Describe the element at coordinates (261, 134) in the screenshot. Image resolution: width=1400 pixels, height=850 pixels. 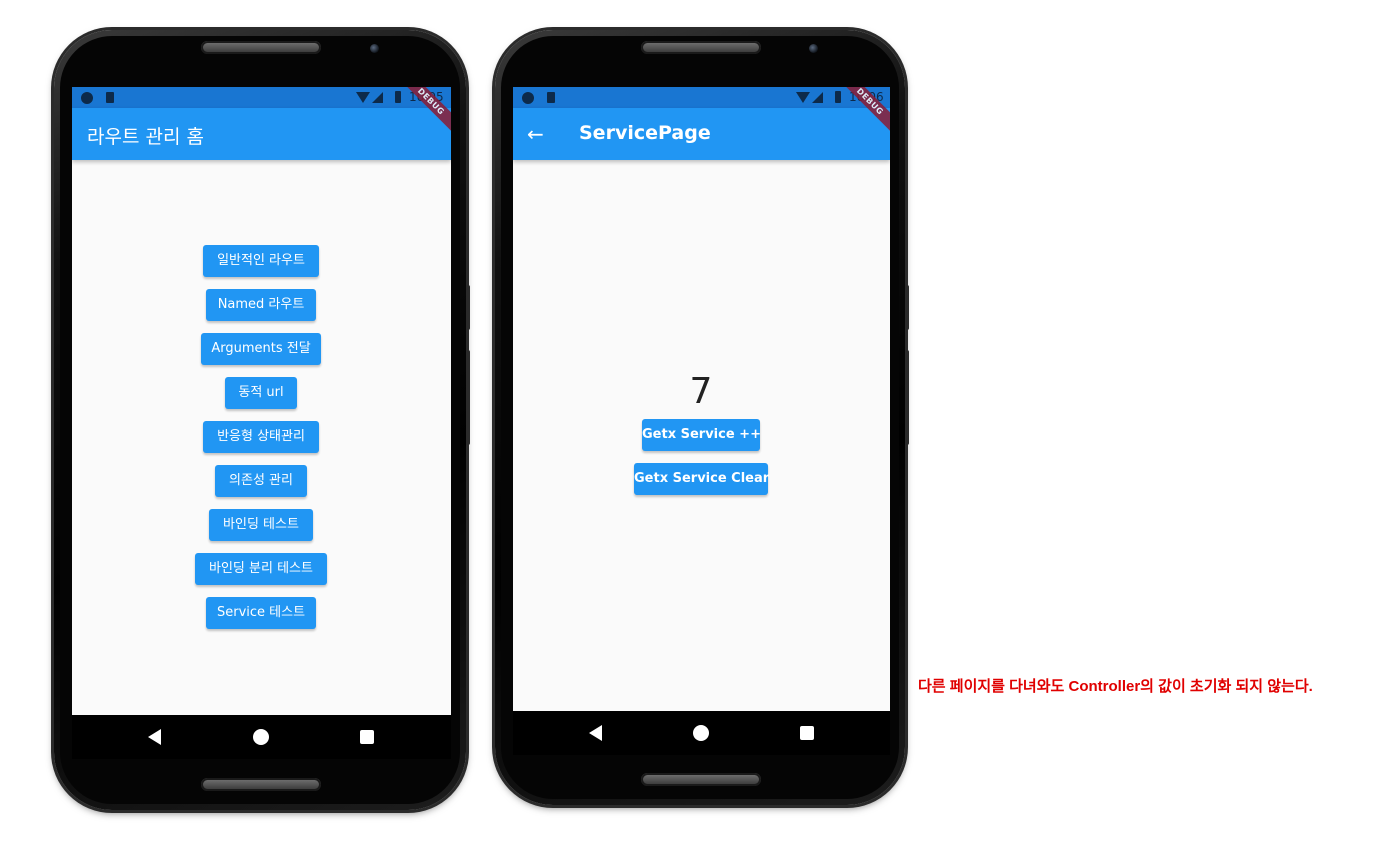
I see `app-bar: 라우트 관리 홈` at that location.